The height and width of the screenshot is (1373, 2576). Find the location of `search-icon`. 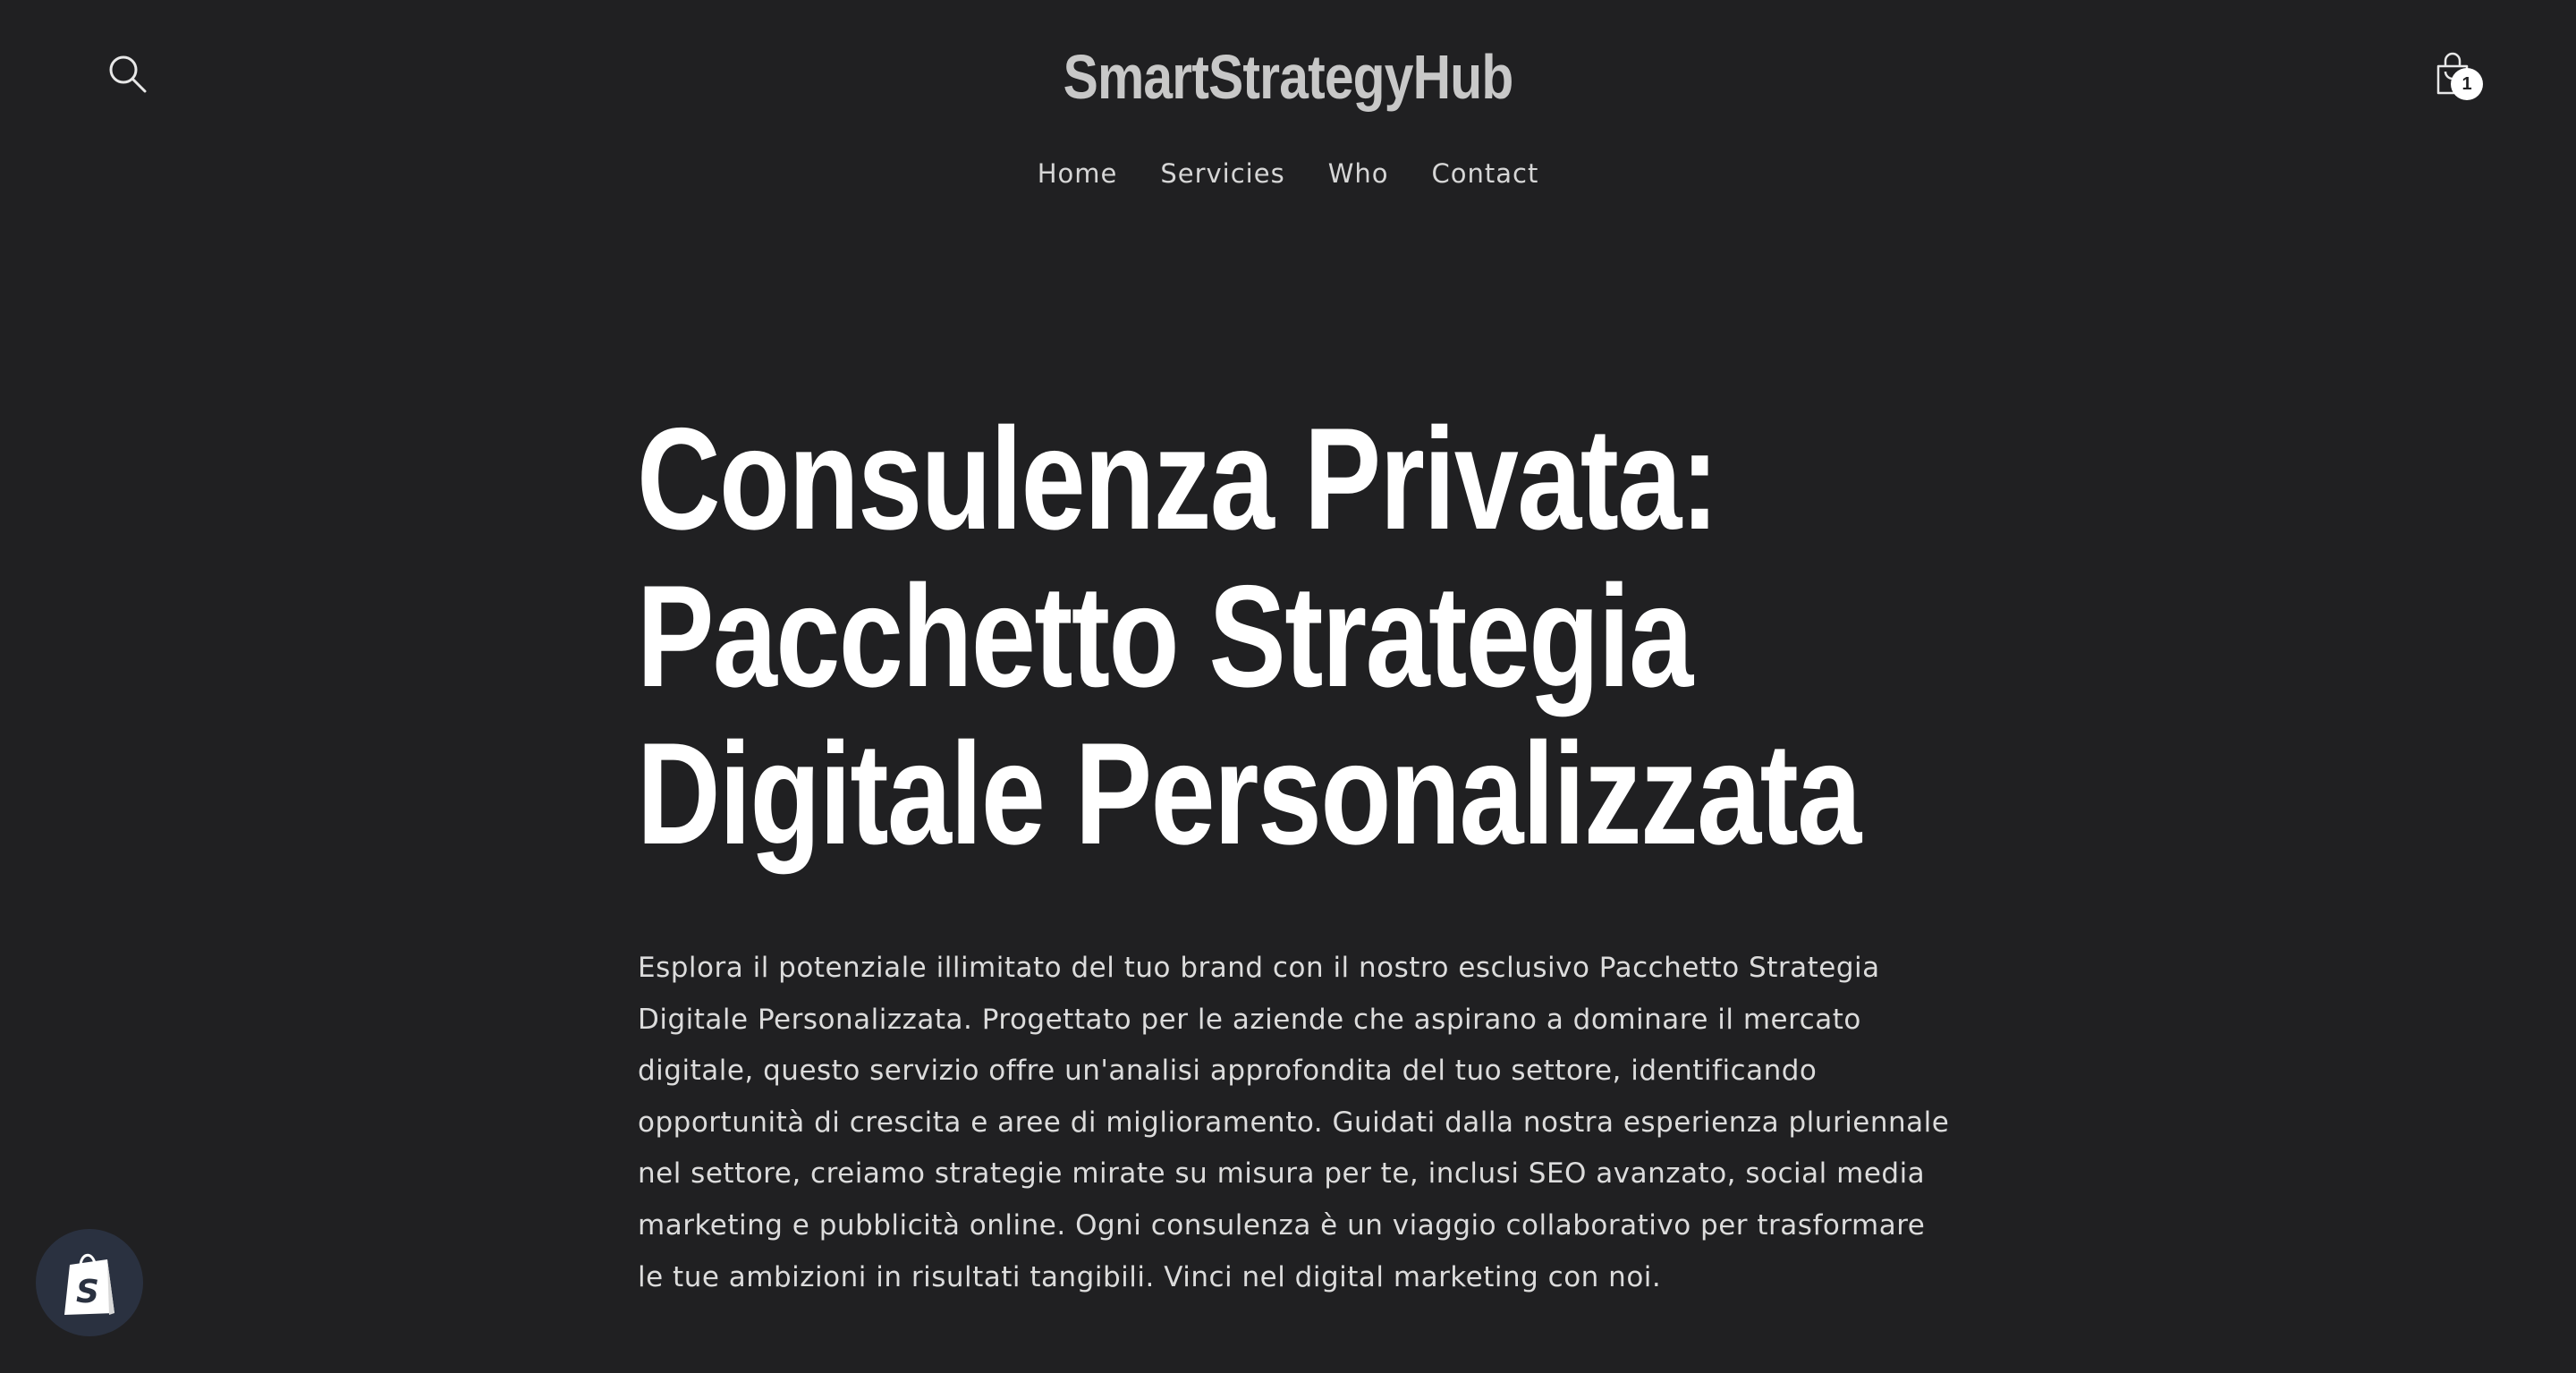

search-icon is located at coordinates (128, 74).